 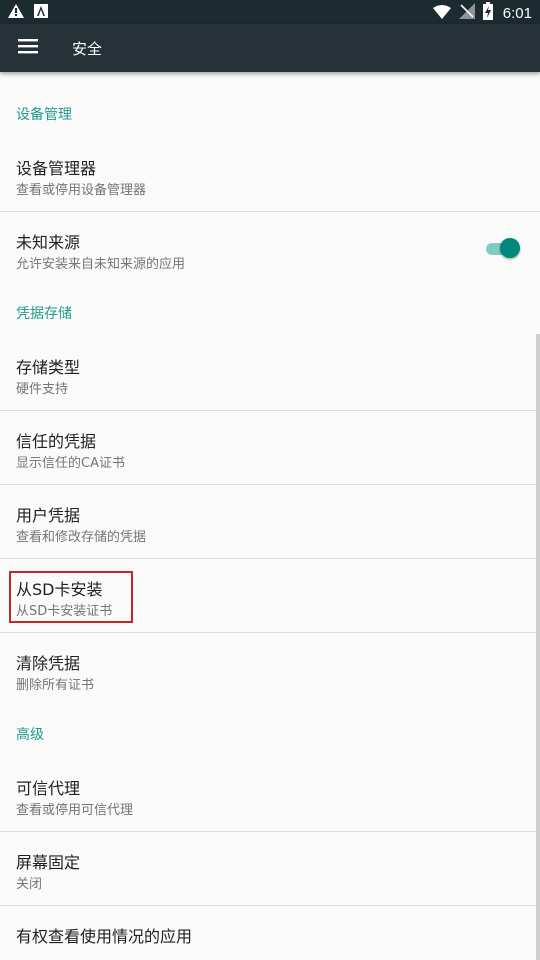 I want to click on item-summary: 关闭, so click(x=29, y=884).